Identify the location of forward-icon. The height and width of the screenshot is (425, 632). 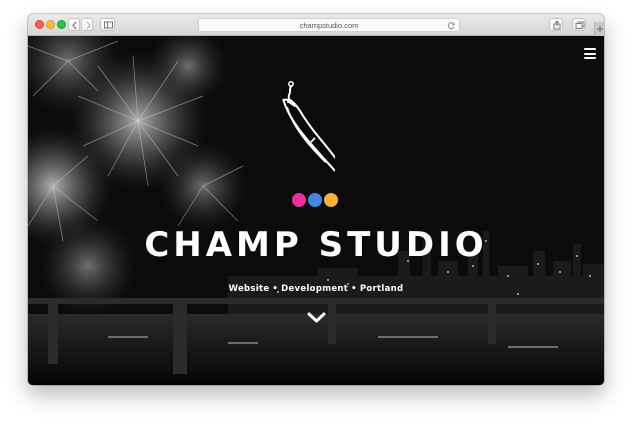
(88, 25).